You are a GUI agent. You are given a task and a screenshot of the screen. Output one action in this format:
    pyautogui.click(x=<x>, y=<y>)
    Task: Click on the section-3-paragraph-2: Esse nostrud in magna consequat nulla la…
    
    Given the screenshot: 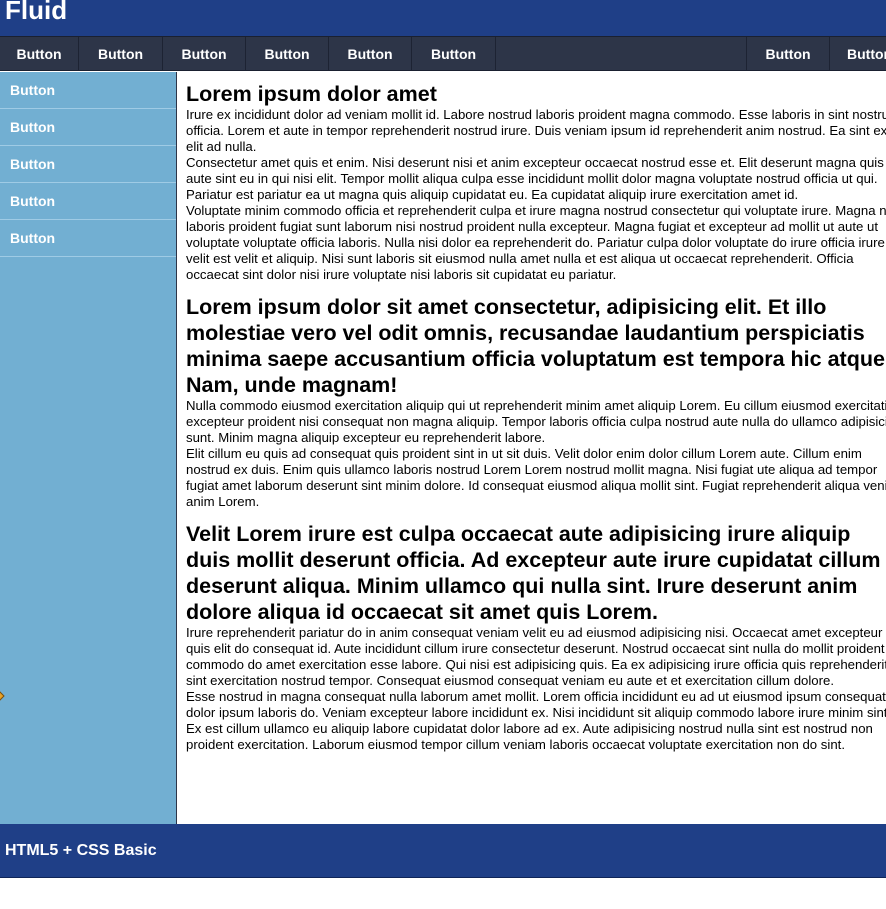 What is the action you would take?
    pyautogui.click(x=536, y=720)
    